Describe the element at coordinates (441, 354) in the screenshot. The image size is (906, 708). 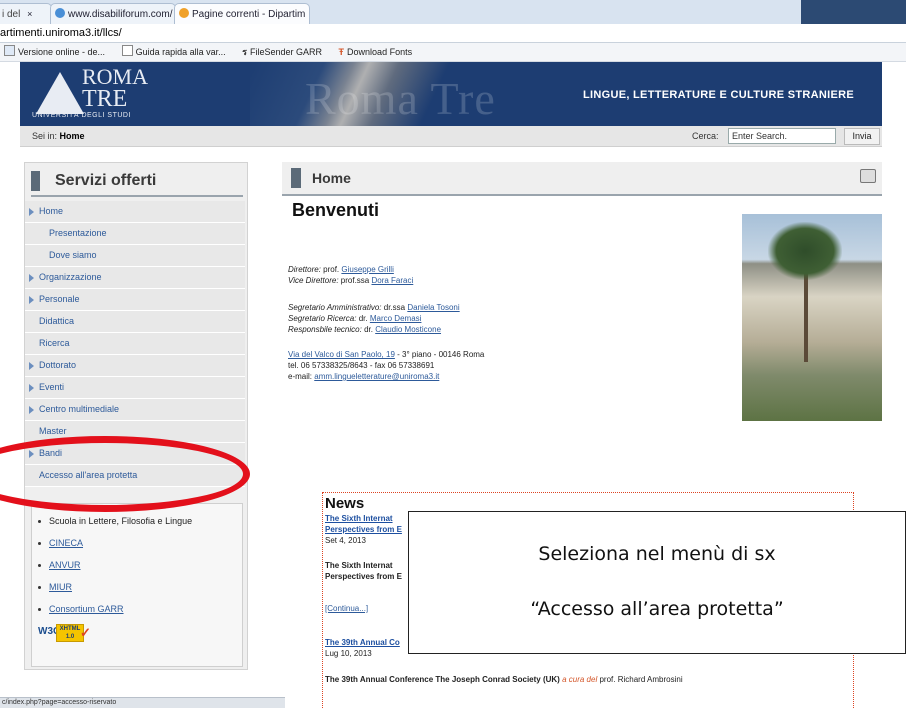
I see `address-rest: - 3° piano - 00146 Roma` at that location.